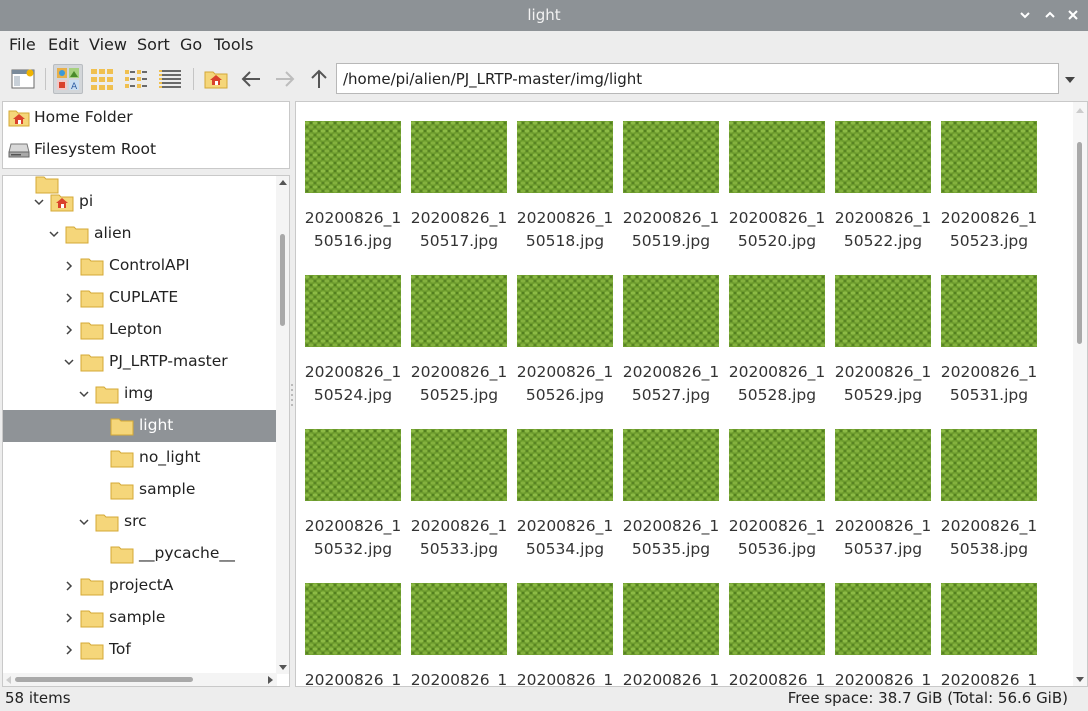 This screenshot has height=711, width=1088. I want to click on tree-item-cuplate: CUPLATE, so click(140, 298).